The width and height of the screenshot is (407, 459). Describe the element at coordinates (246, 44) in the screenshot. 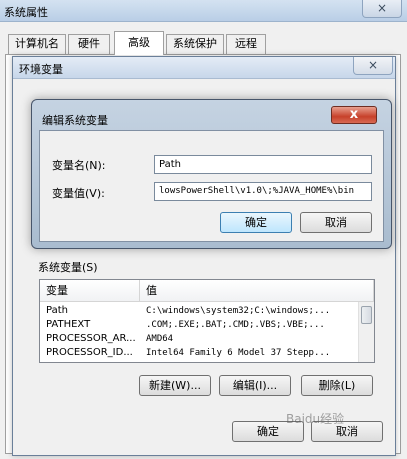

I see `tab-remote: 远程` at that location.